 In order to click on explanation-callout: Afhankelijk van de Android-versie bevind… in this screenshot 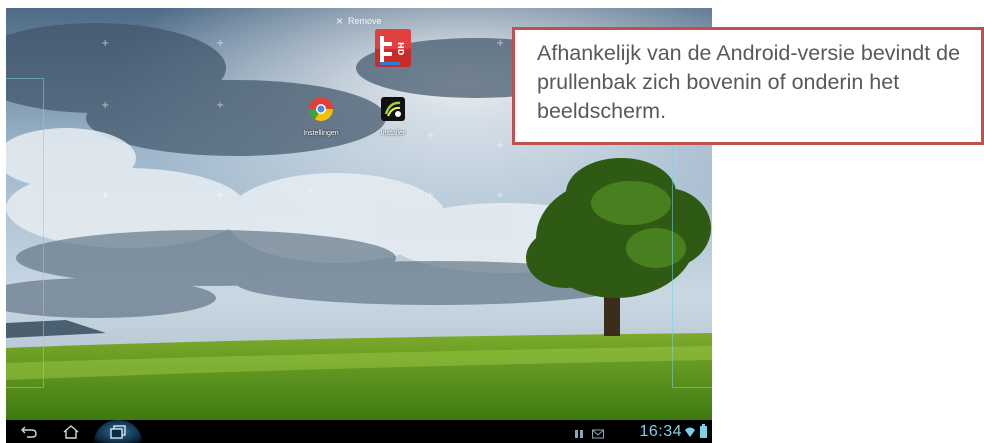, I will do `click(748, 86)`.